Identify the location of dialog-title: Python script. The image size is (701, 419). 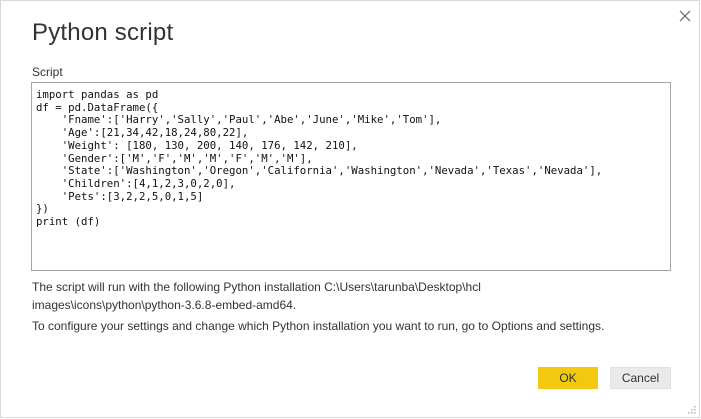
(103, 32).